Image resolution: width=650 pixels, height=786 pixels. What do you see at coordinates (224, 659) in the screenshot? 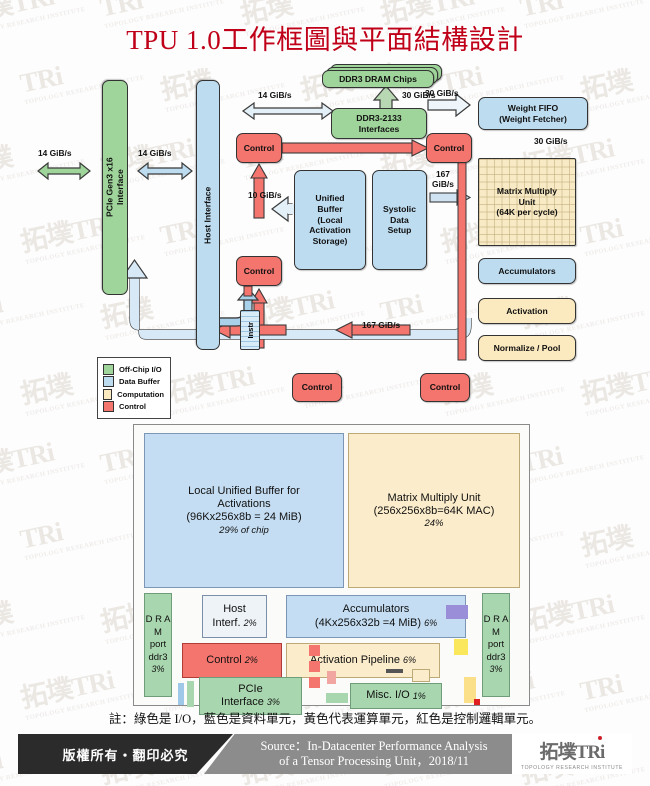
I see `fp-control-label: Control` at bounding box center [224, 659].